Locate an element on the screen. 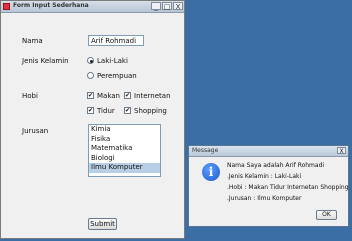 The height and width of the screenshot is (241, 352). list-item: Matematika is located at coordinates (124, 149).